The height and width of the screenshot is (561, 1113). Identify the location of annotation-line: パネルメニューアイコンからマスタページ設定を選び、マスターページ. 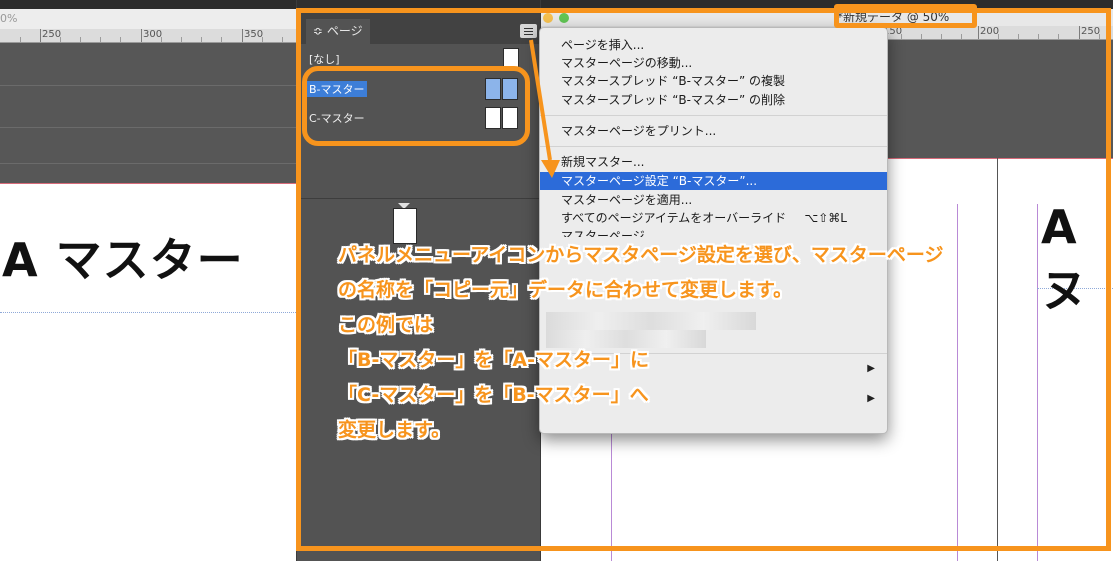
(641, 255).